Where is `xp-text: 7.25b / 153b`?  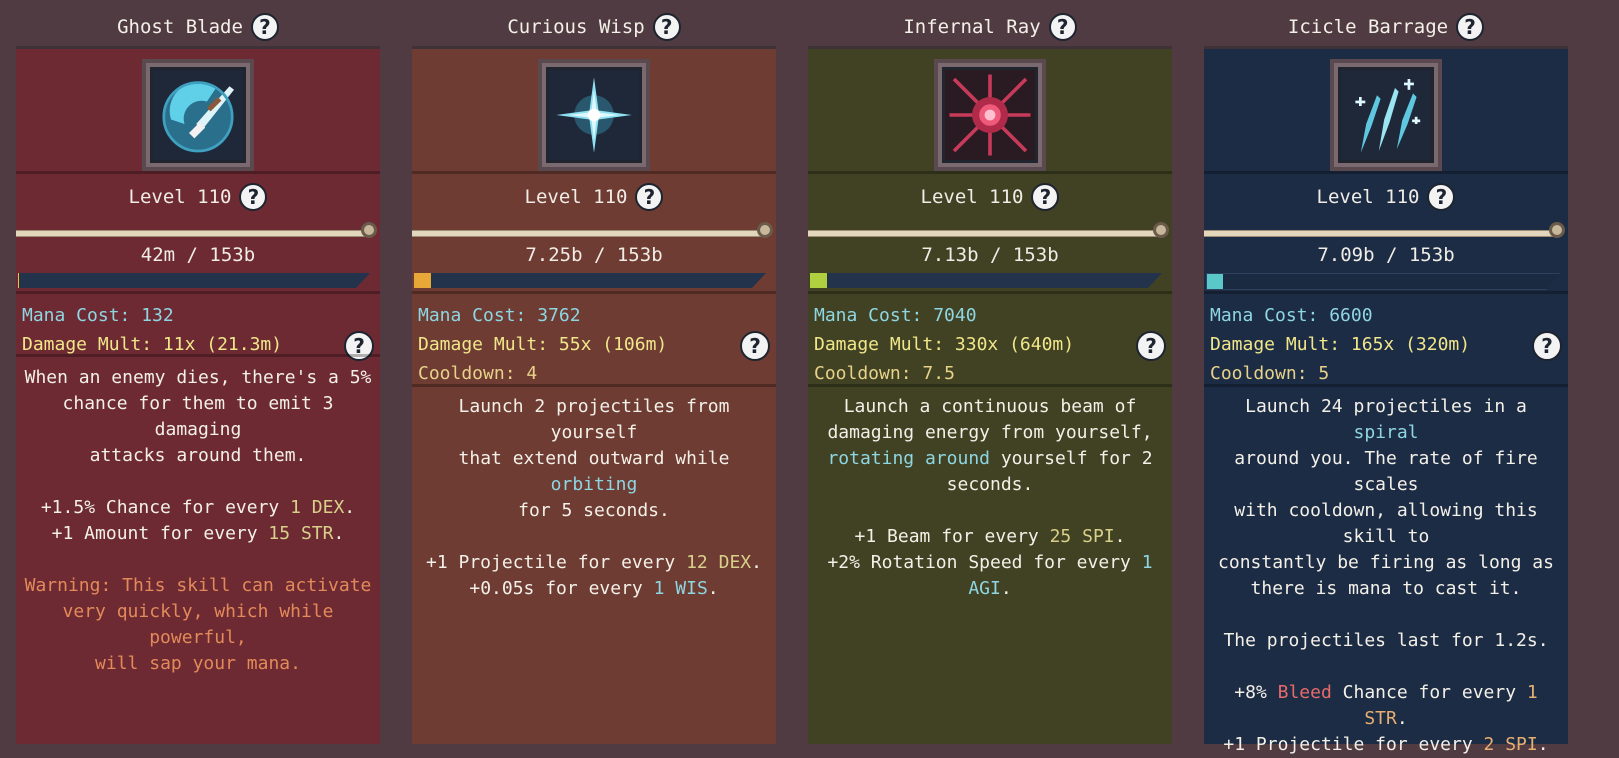 xp-text: 7.25b / 153b is located at coordinates (594, 255).